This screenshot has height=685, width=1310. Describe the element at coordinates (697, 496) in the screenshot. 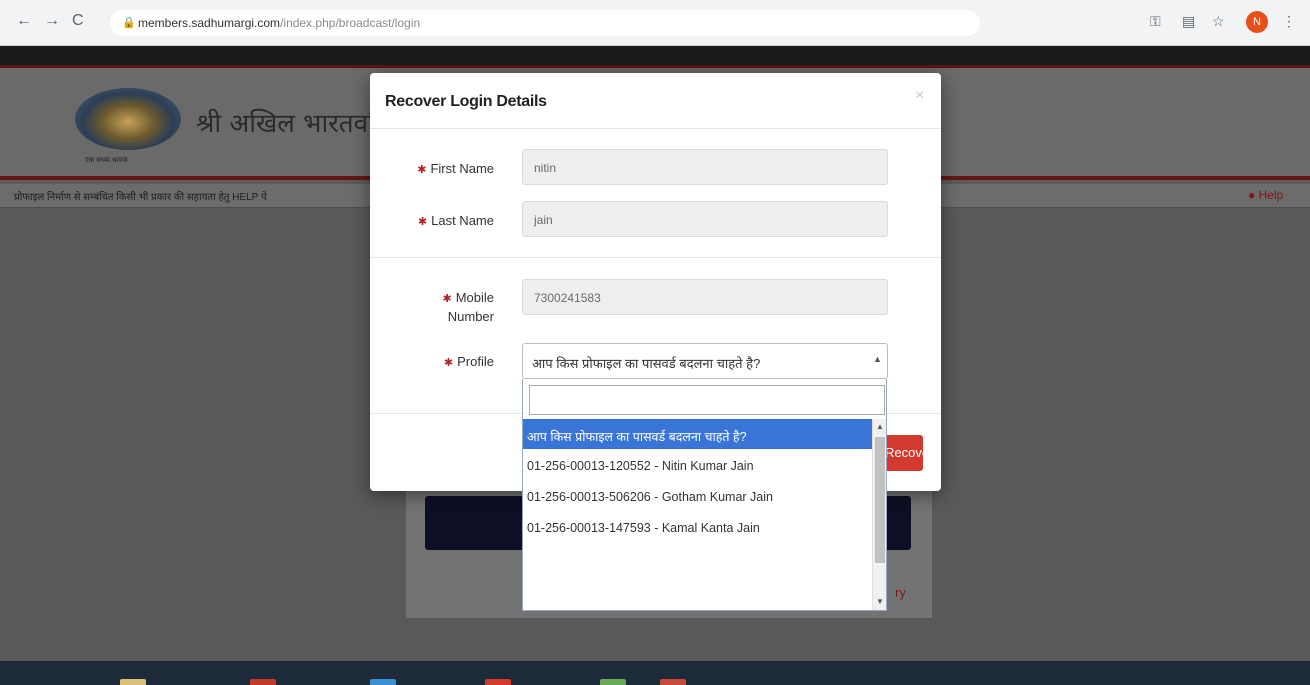

I see `dropdown-option: 01-256-00013-506206 - Gotham Kumar Jain` at that location.